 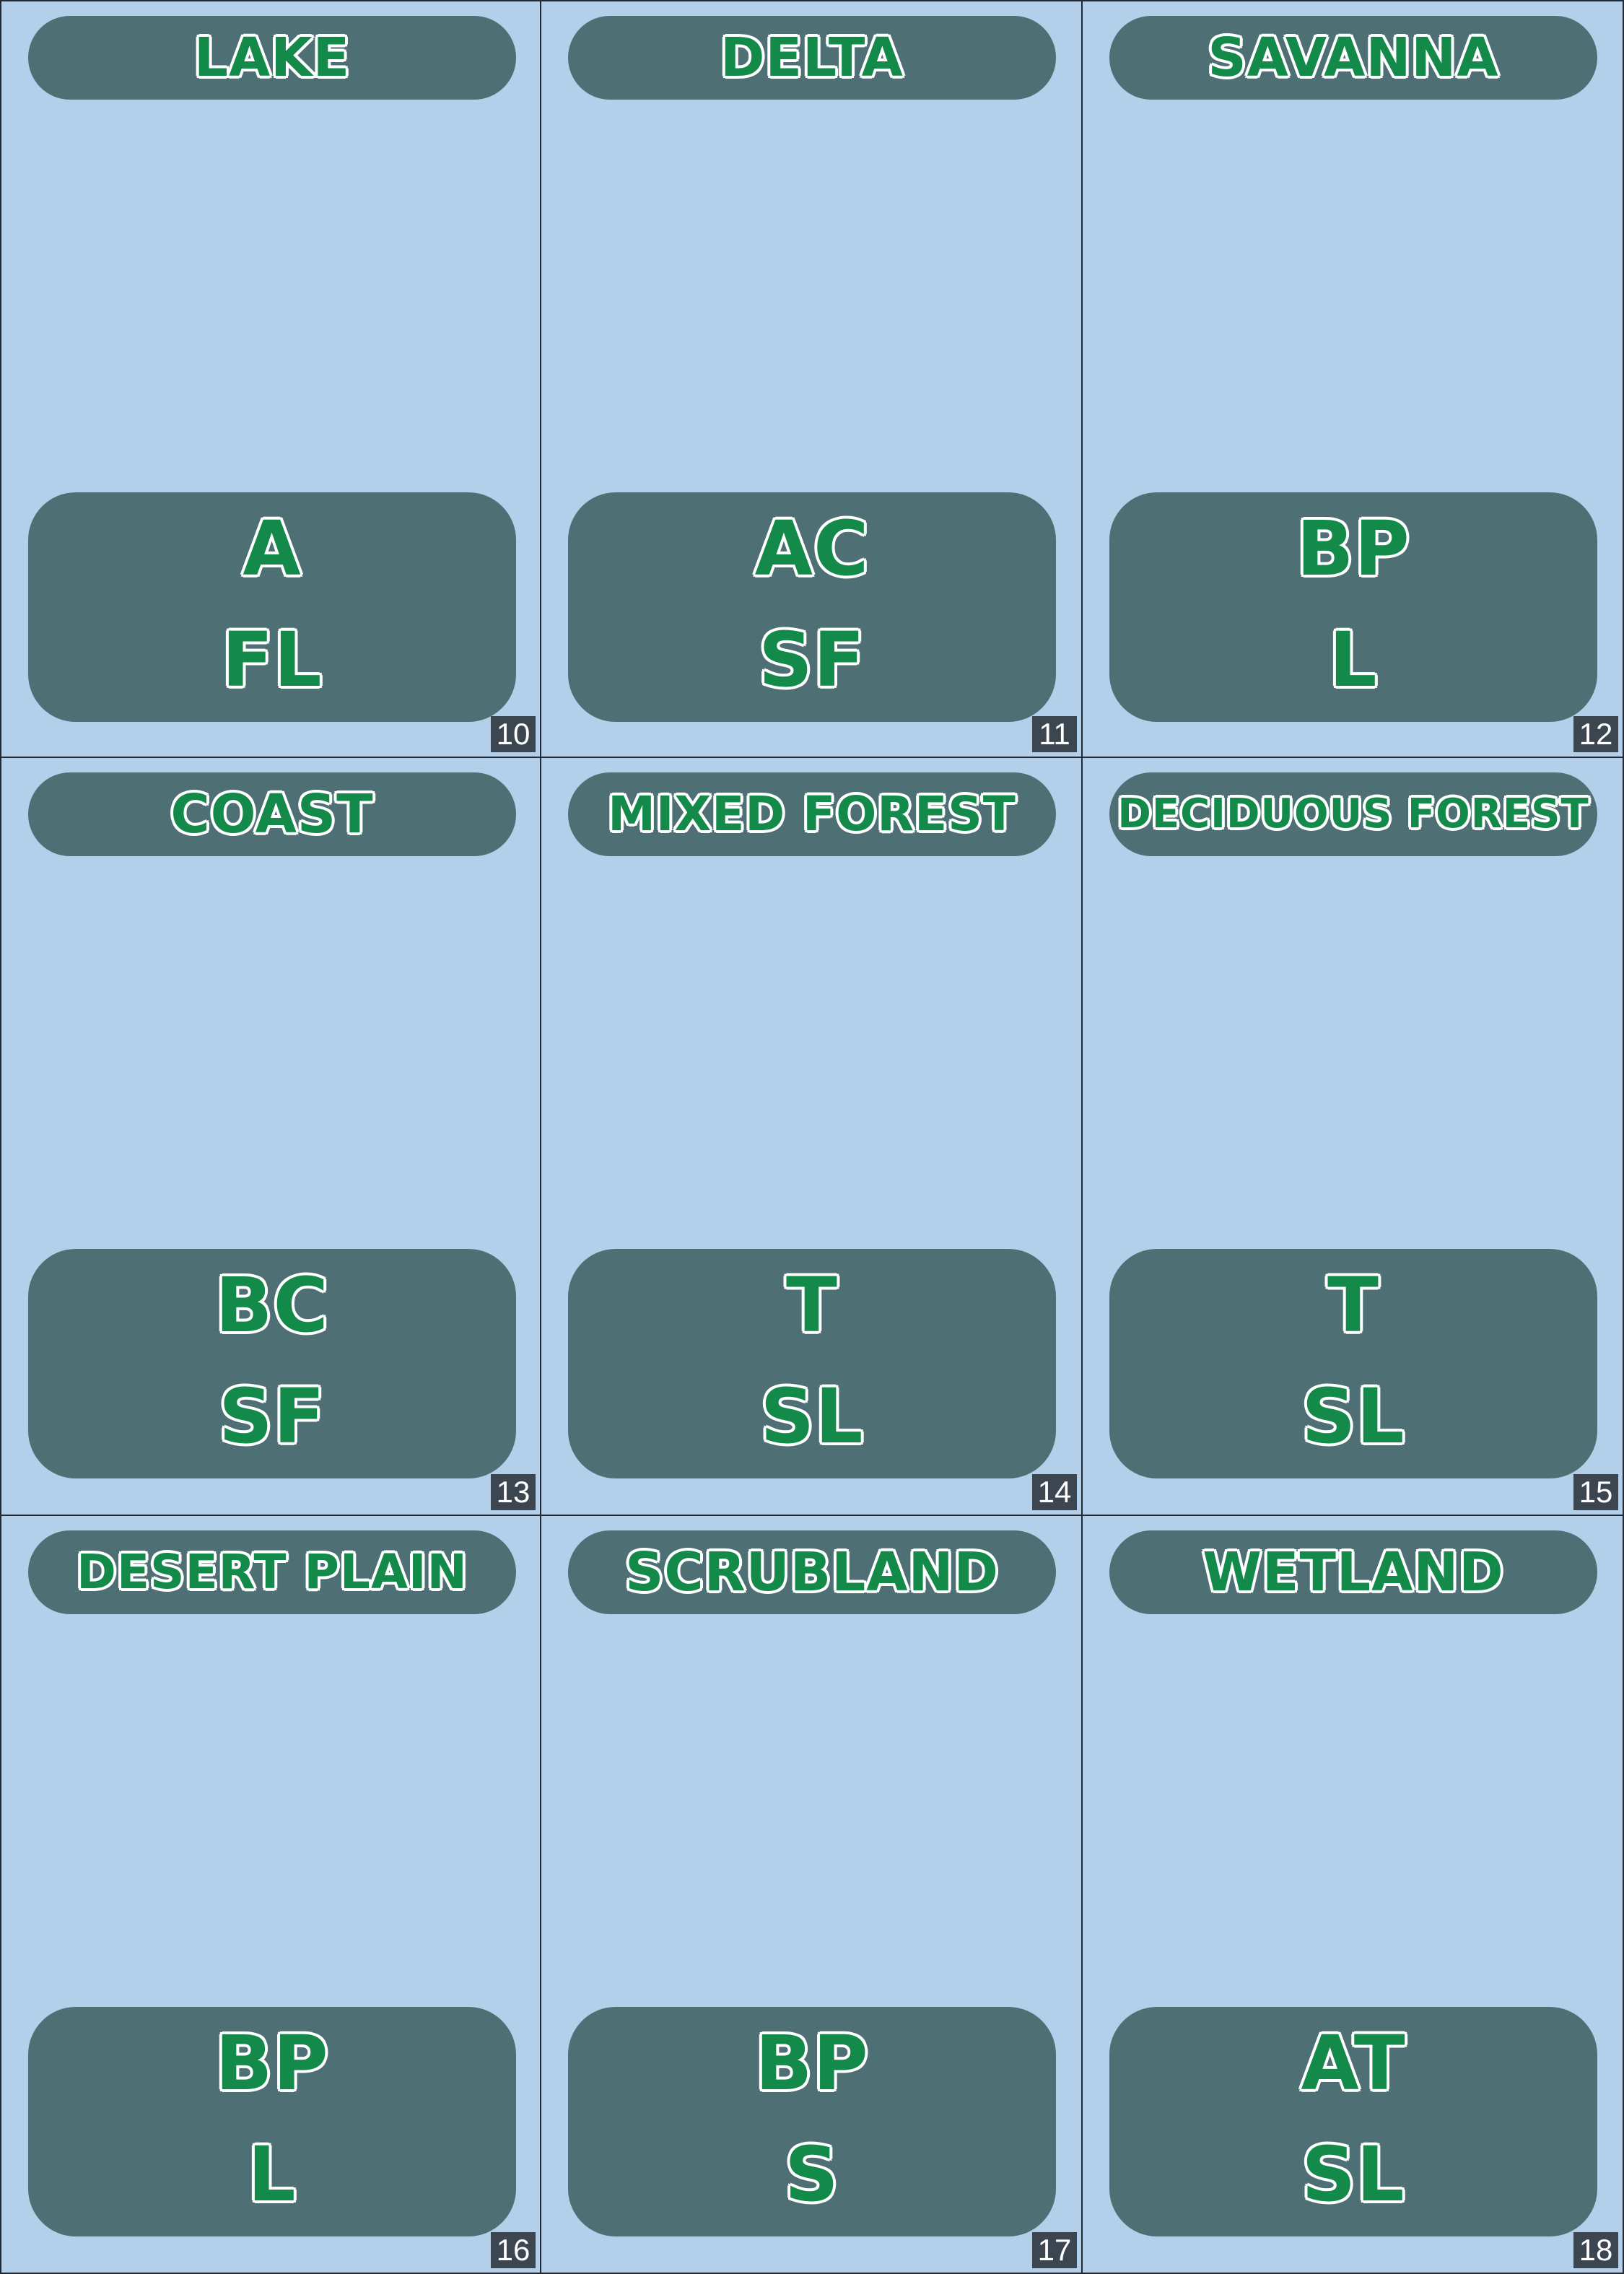 I want to click on card-title: DELTA, so click(x=812, y=58).